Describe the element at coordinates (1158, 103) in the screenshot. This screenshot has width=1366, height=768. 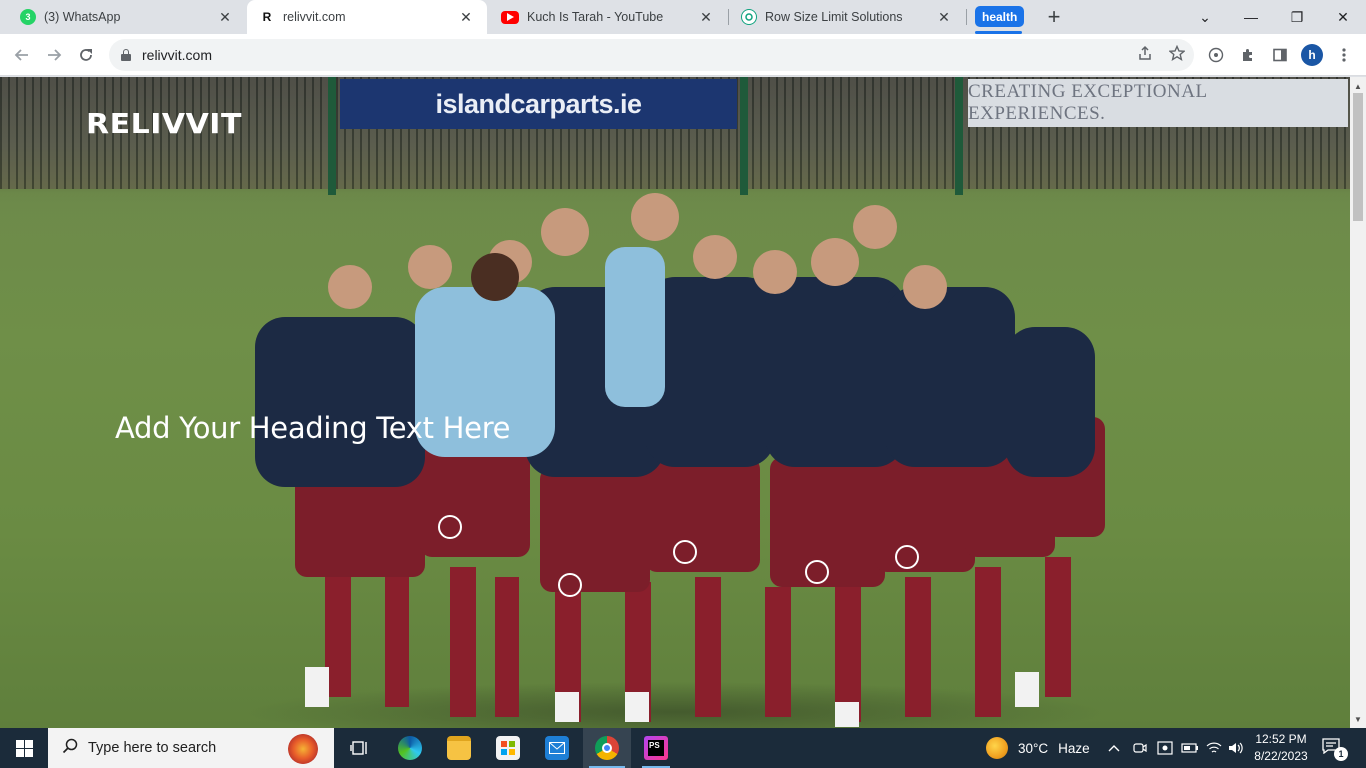
I see `advert-banner-experiences: CREATING EXCEPTIONAL EXPERIENCES.` at that location.